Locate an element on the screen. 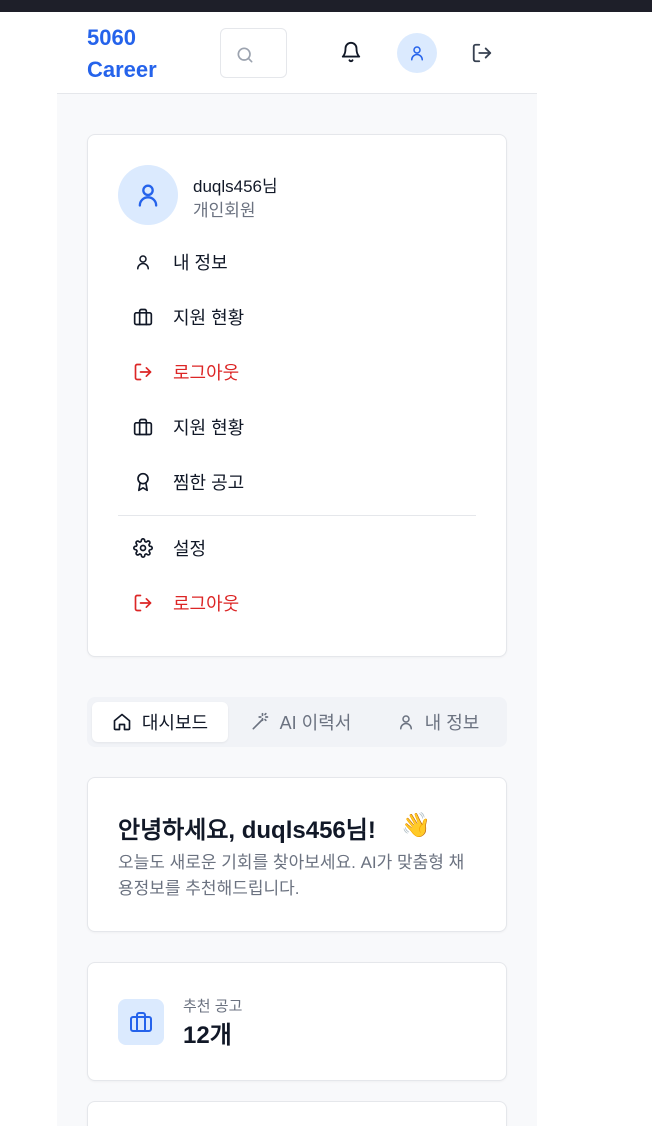  tab-label: 대시보드 is located at coordinates (175, 723).